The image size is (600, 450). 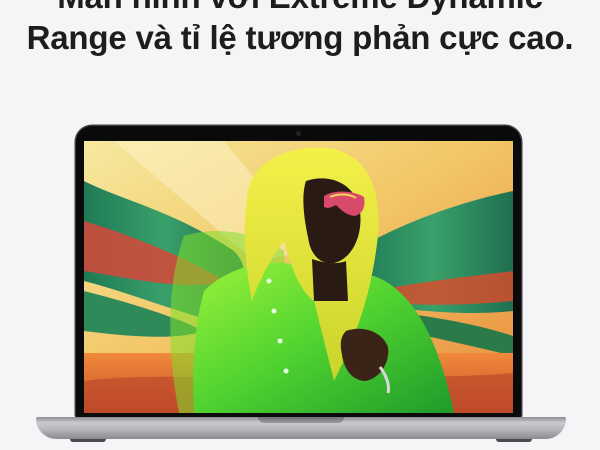 What do you see at coordinates (88, 440) in the screenshot?
I see `laptop-foot-left` at bounding box center [88, 440].